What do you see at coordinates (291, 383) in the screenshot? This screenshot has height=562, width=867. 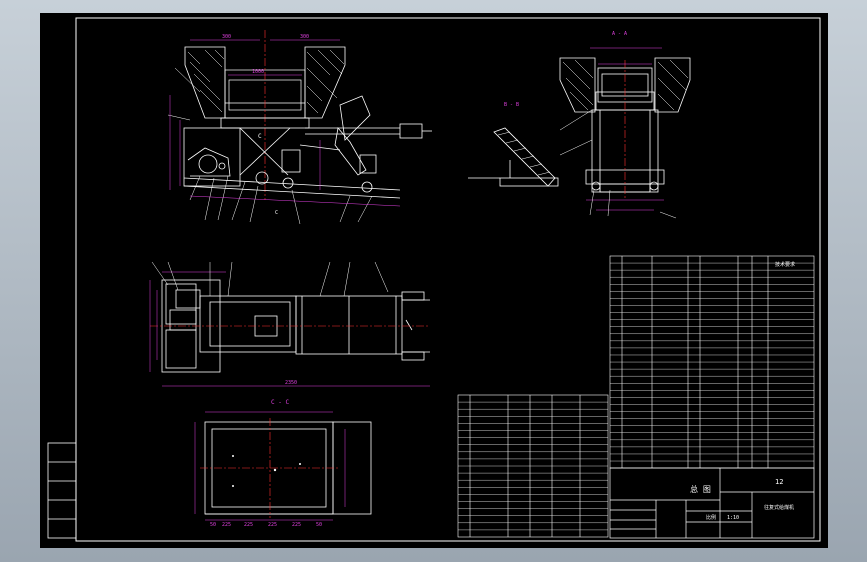 I see `svg-text: 2350` at bounding box center [291, 383].